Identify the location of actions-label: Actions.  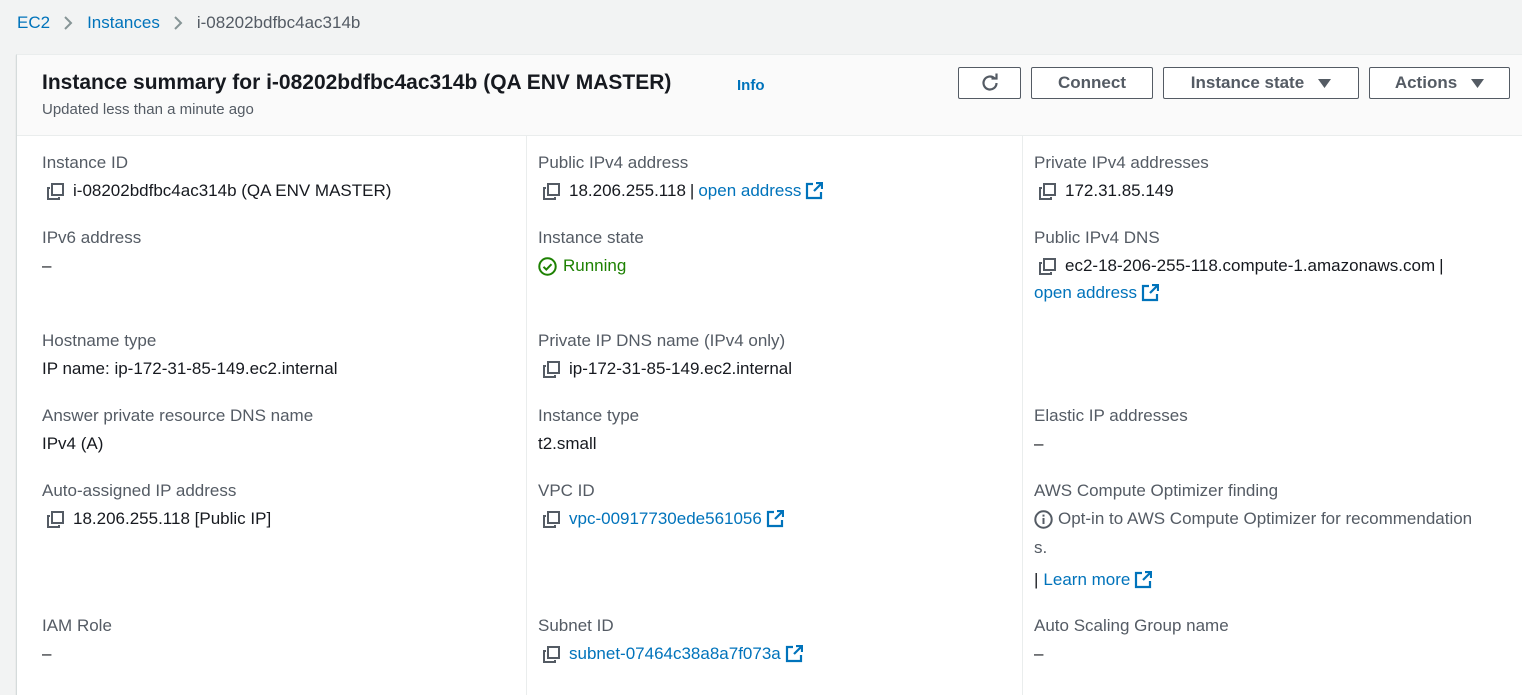
(1426, 82).